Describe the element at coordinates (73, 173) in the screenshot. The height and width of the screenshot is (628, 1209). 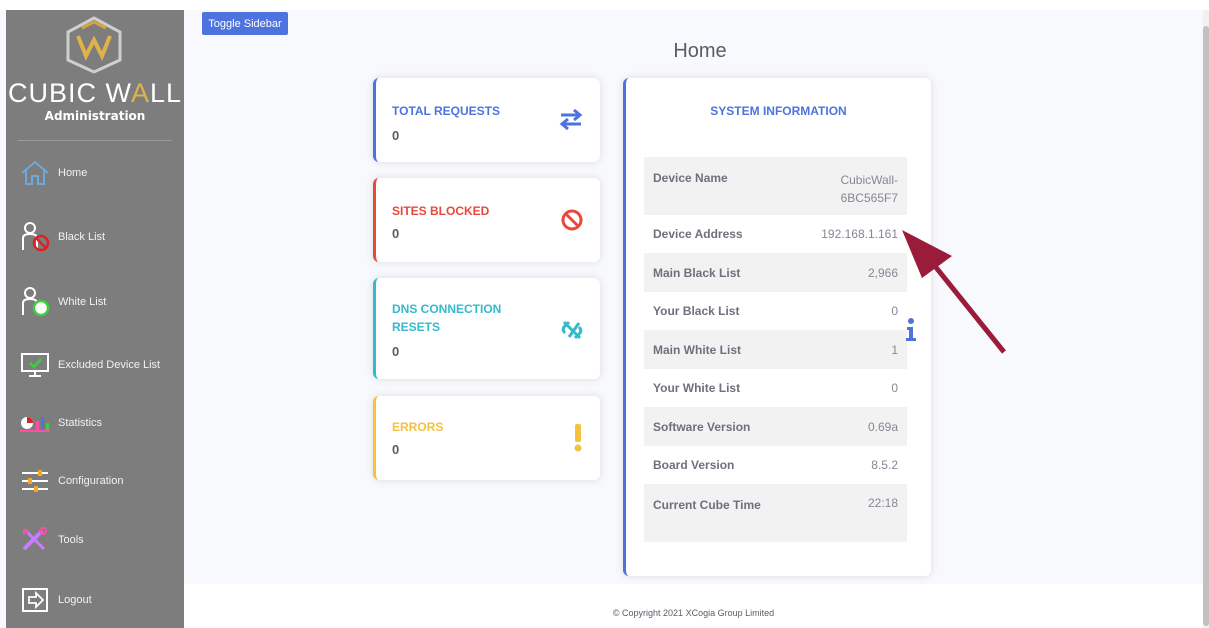
I see `sidebar-item-label: Home` at that location.